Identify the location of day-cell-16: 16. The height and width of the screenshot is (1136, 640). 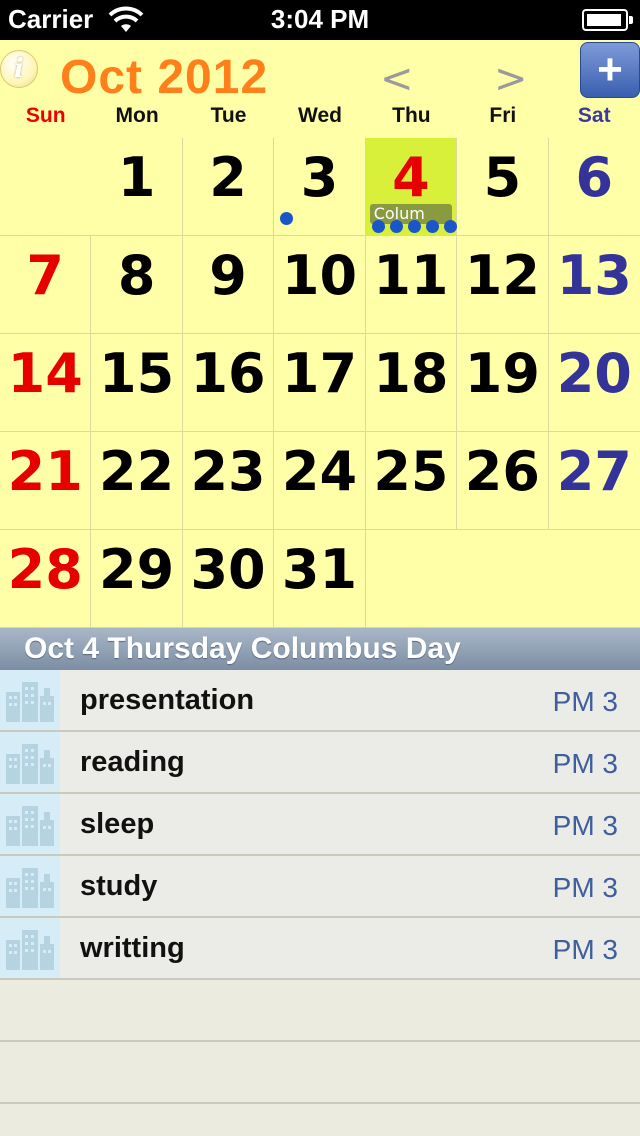
(228, 383).